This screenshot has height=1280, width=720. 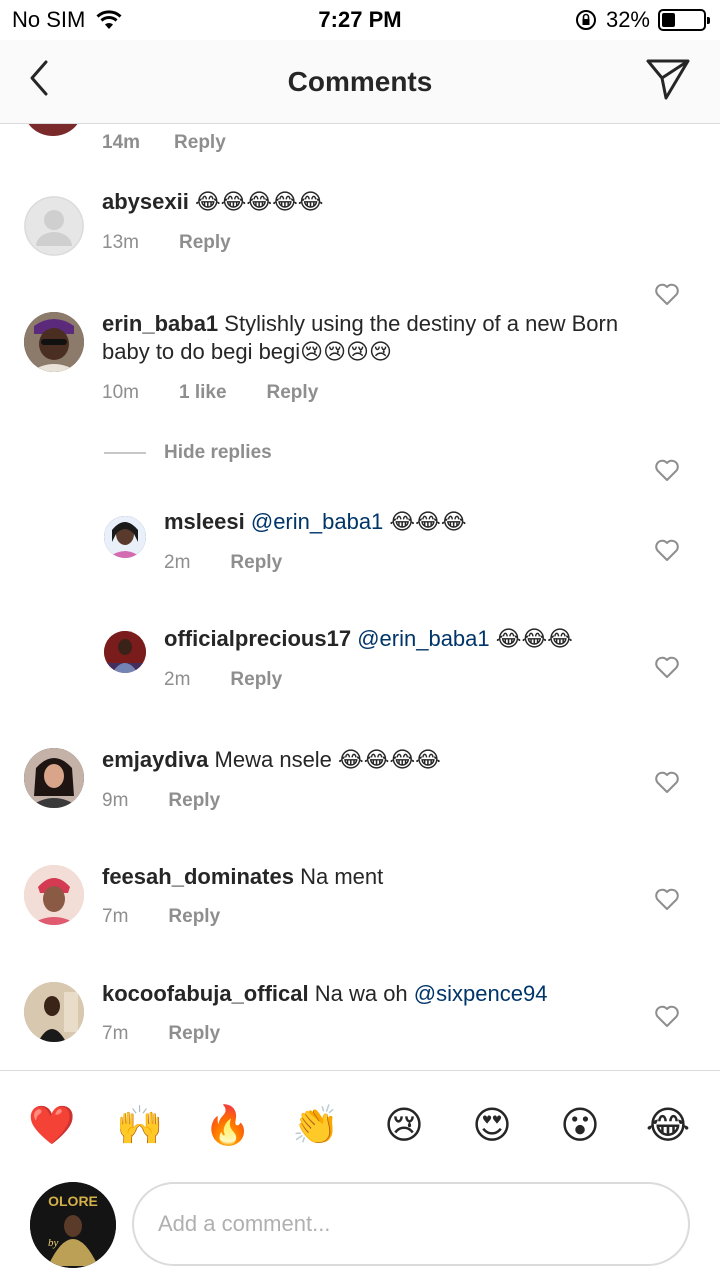 I want to click on comment-meta: 14m Reply, so click(x=164, y=143).